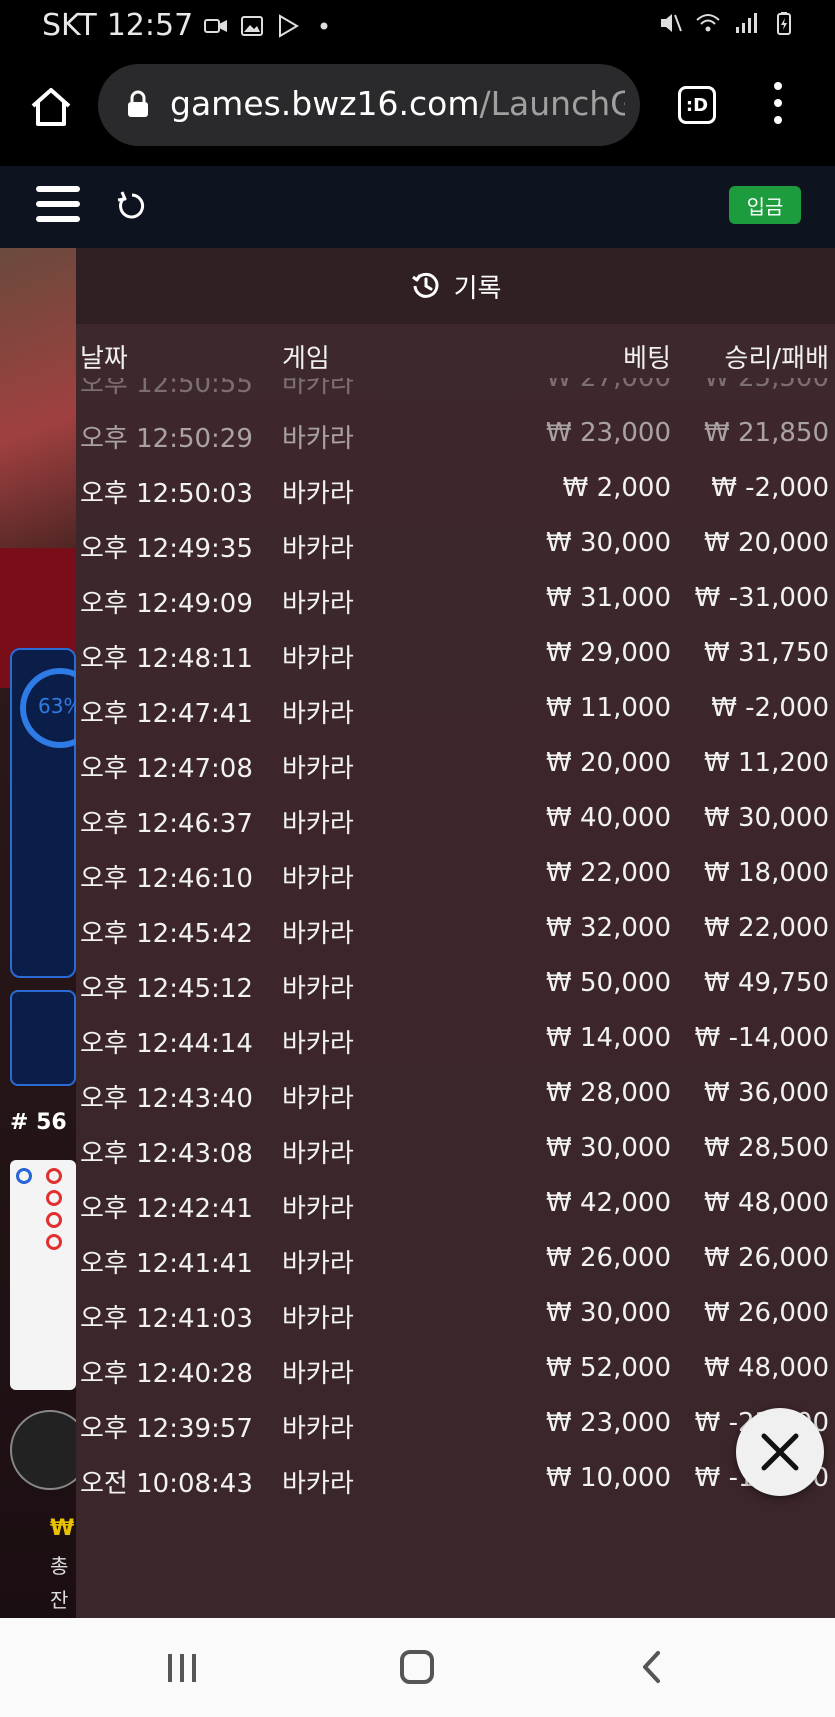  I want to click on row-date: 오후 12:42:41, so click(166, 1209).